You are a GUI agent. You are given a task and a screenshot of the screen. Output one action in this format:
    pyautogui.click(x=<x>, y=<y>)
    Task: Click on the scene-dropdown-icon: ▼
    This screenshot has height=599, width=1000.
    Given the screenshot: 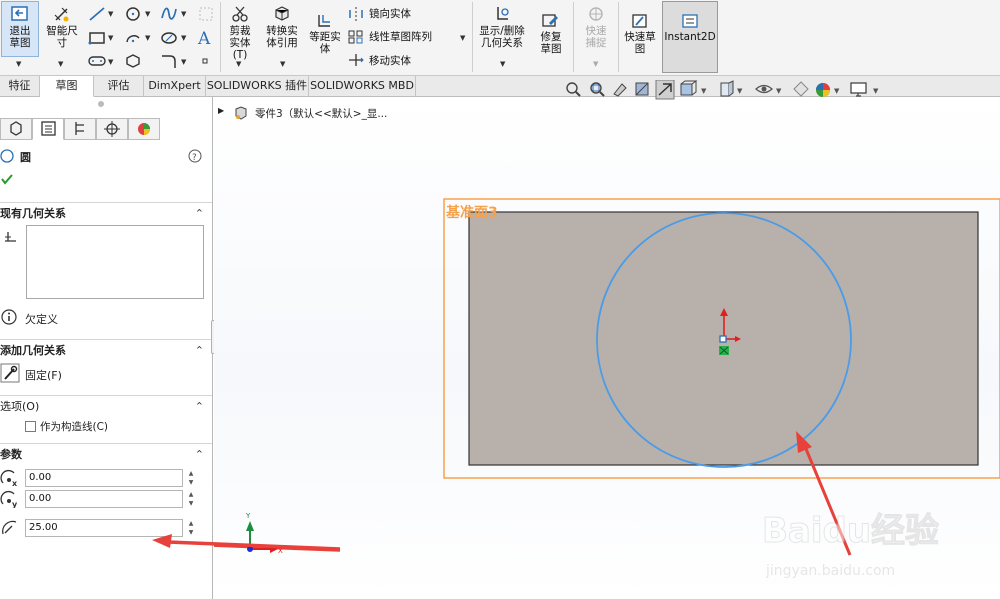 What is the action you would take?
    pyautogui.click(x=837, y=91)
    